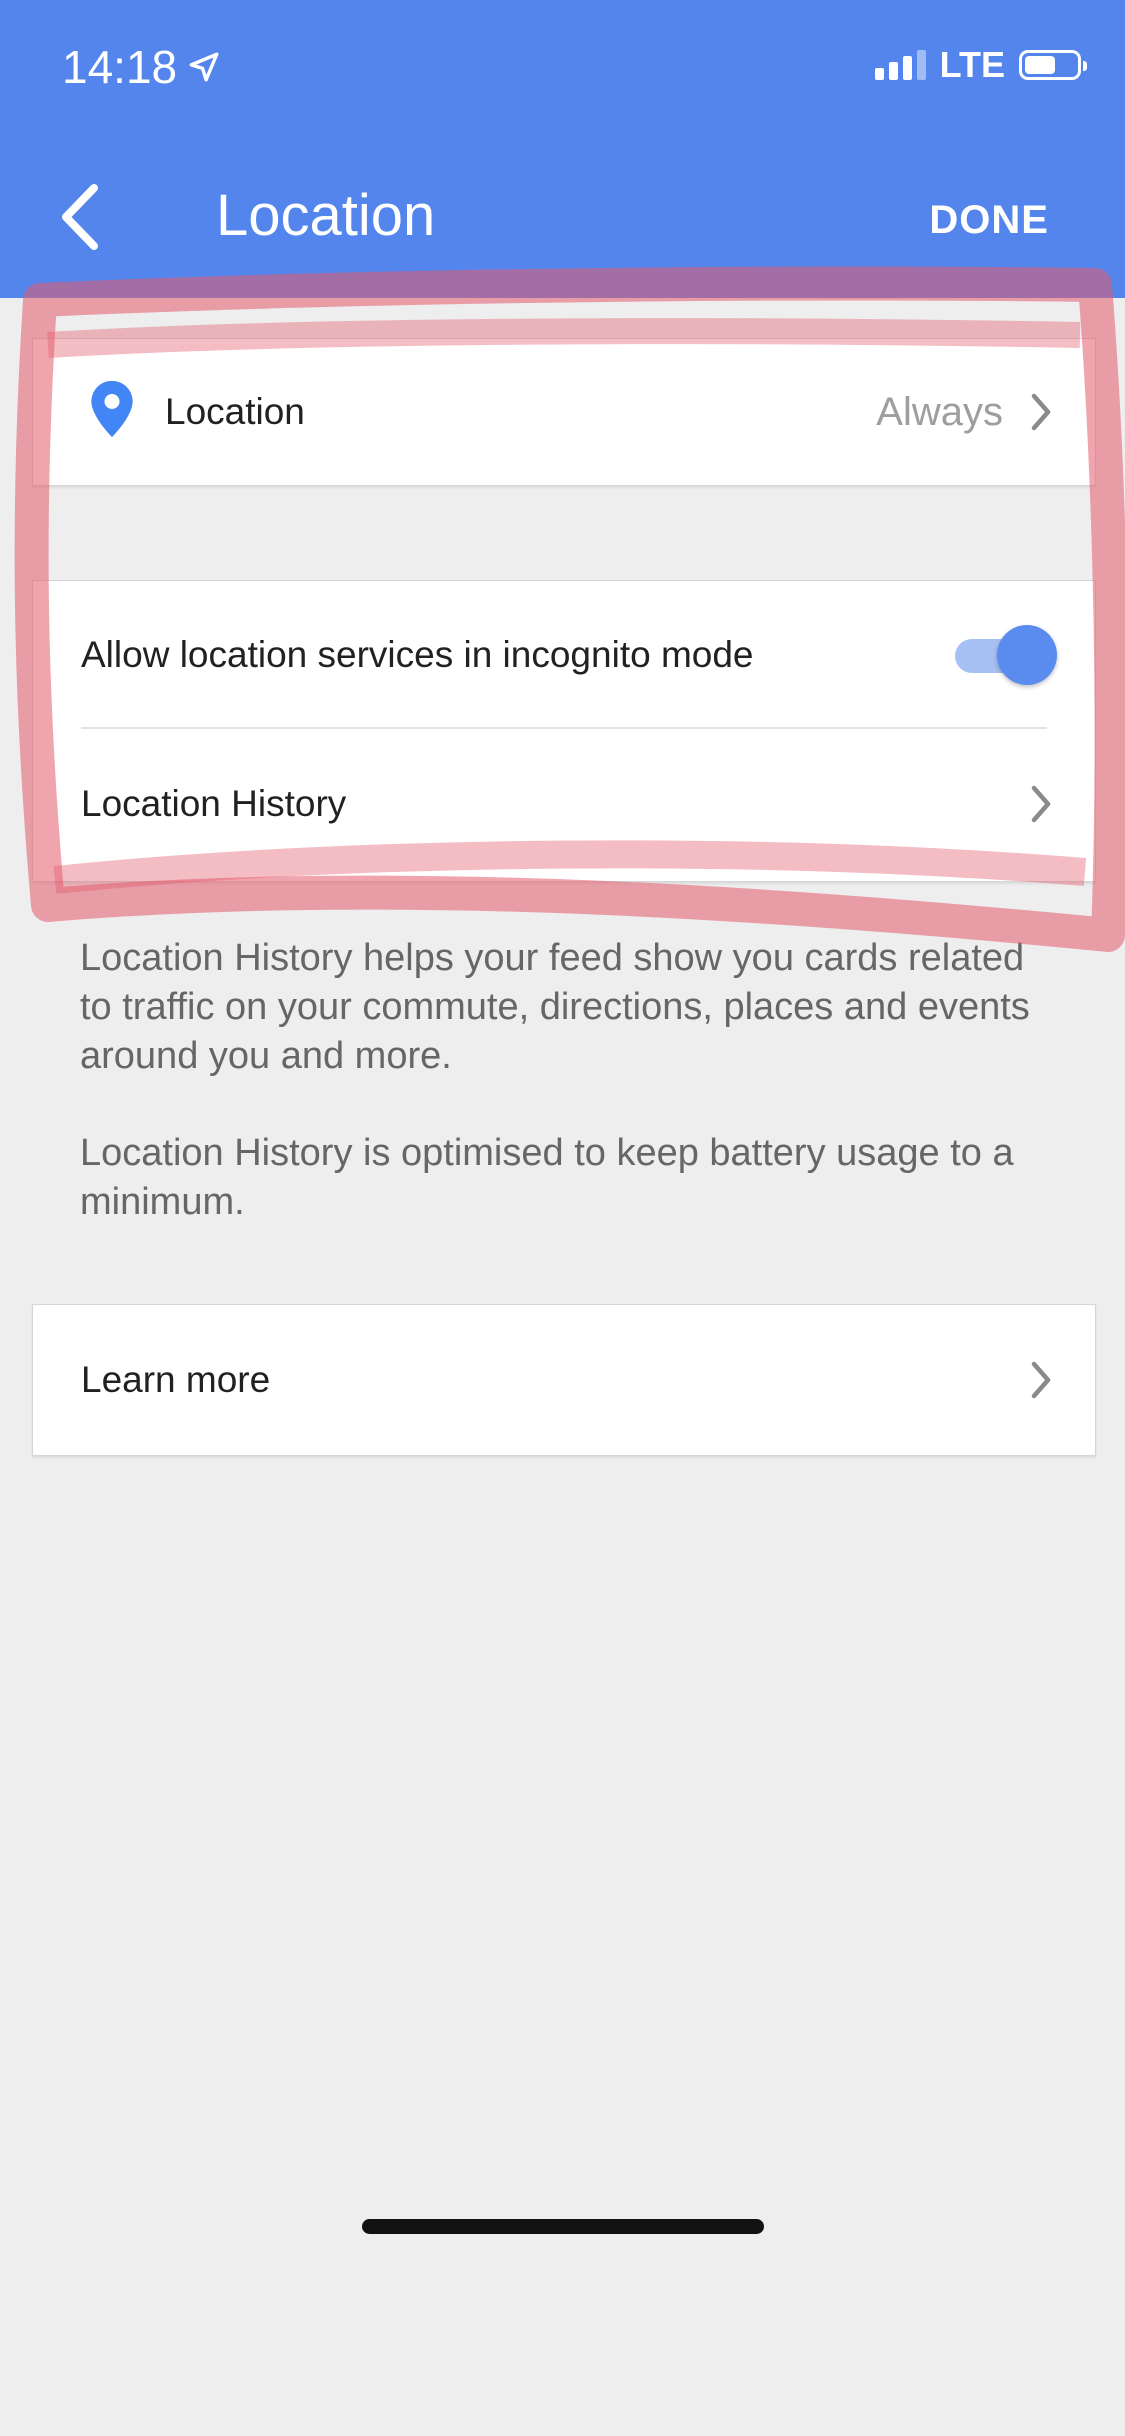 This screenshot has height=2436, width=1125. Describe the element at coordinates (235, 411) in the screenshot. I see `location-row-label: Location` at that location.